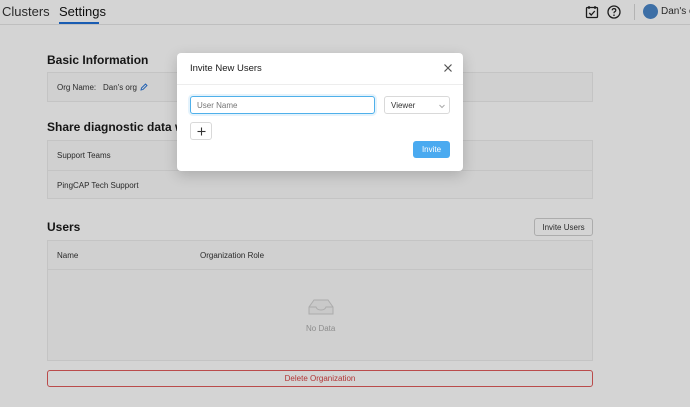 This screenshot has width=690, height=407. Describe the element at coordinates (320, 84) in the screenshot. I see `modal-divider` at that location.